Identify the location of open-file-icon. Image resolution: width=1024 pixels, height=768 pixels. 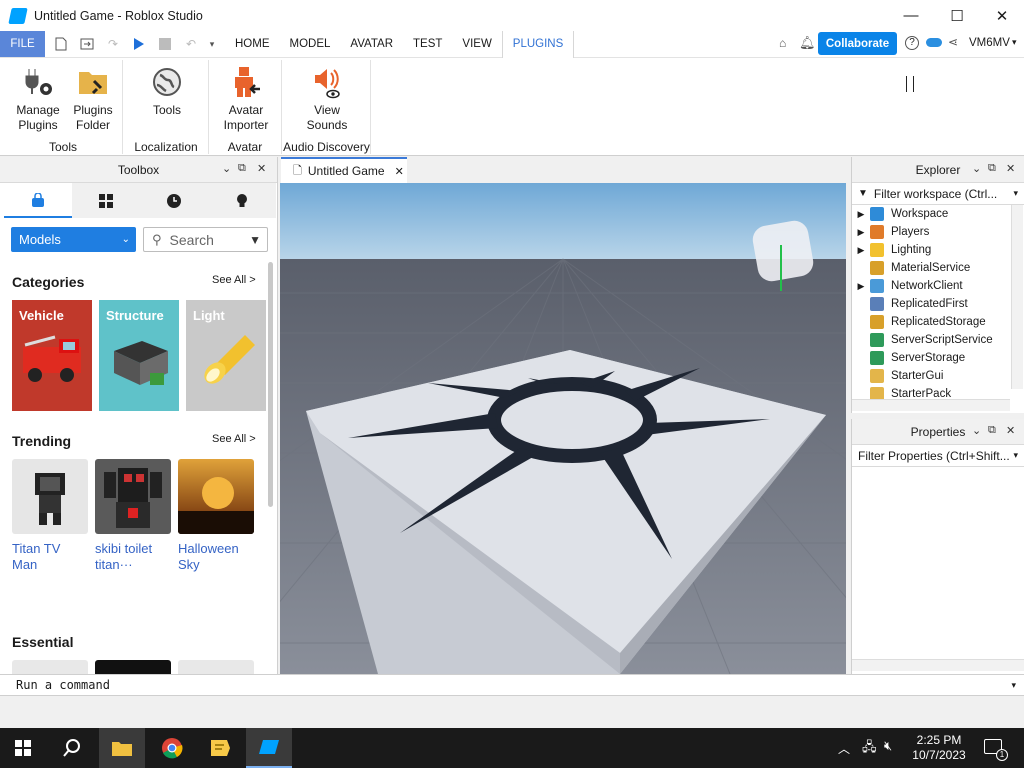
(87, 44).